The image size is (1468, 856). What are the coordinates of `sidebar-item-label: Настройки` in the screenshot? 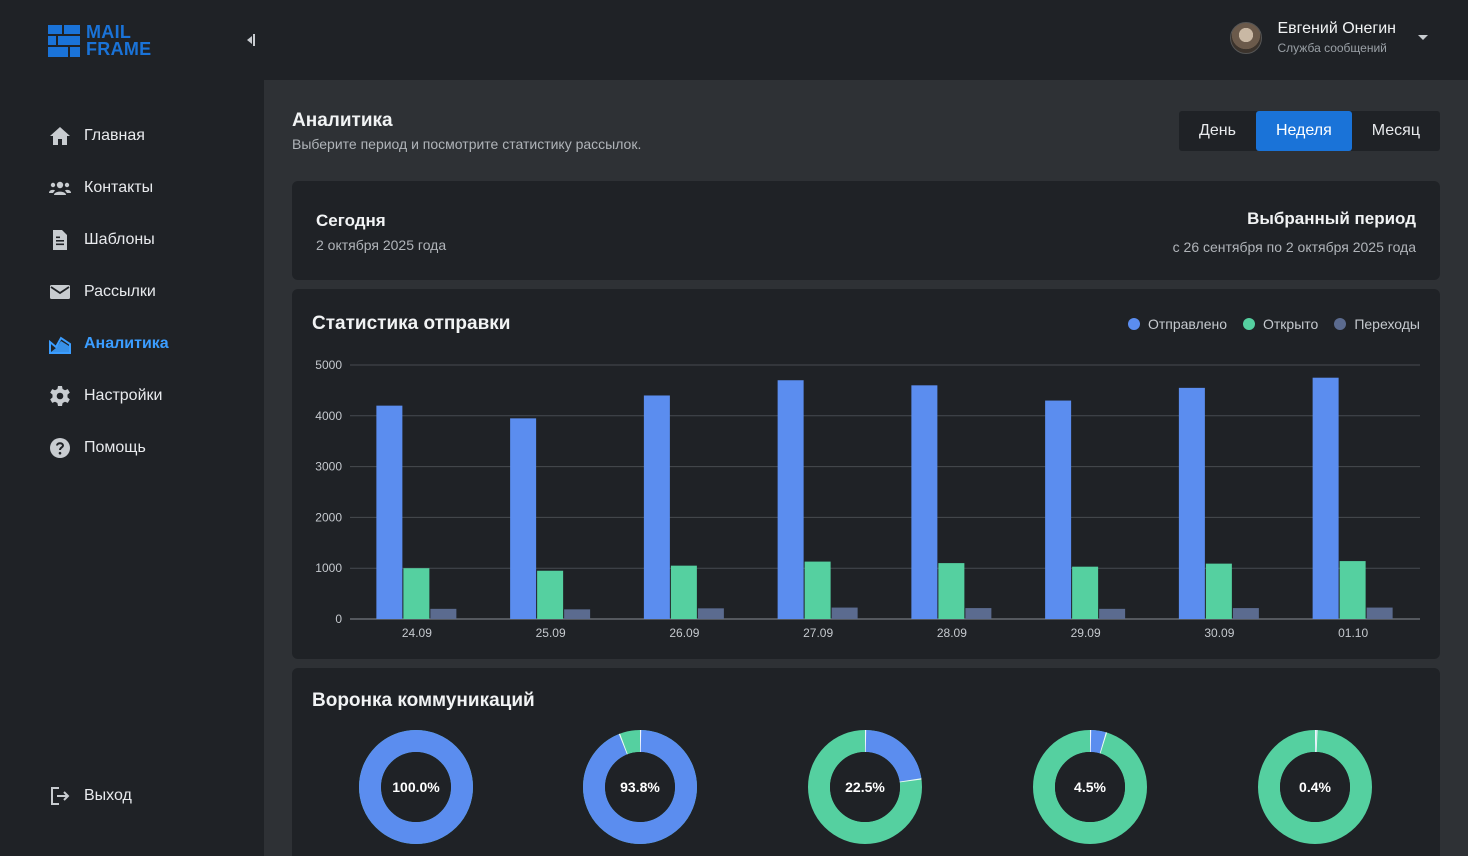 It's located at (123, 395).